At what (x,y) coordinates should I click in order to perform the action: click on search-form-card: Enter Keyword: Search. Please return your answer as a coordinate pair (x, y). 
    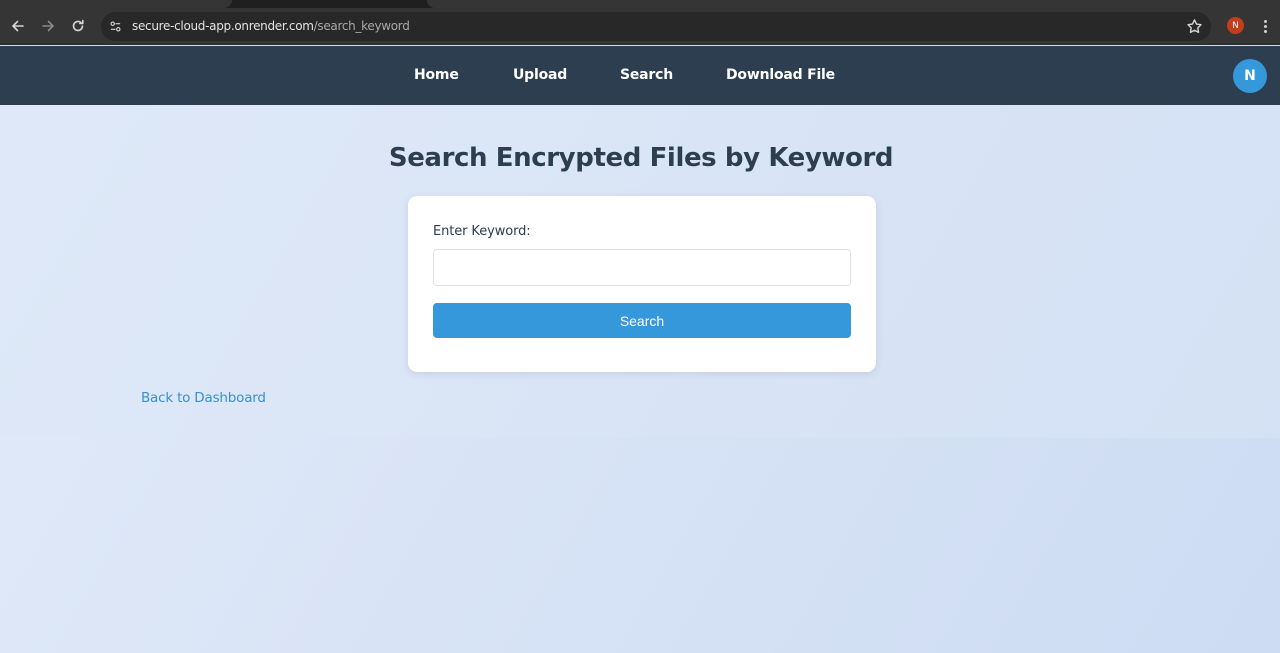
    Looking at the image, I should click on (642, 284).